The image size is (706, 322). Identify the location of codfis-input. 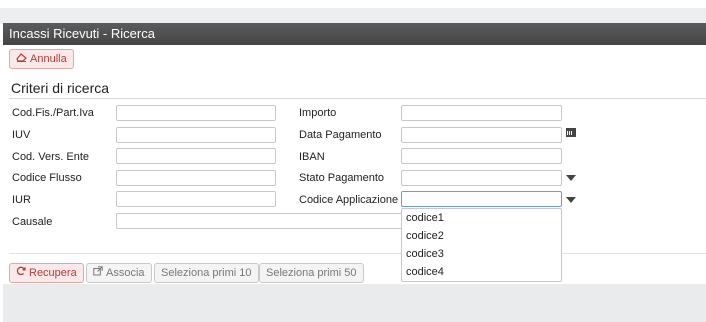
(196, 113).